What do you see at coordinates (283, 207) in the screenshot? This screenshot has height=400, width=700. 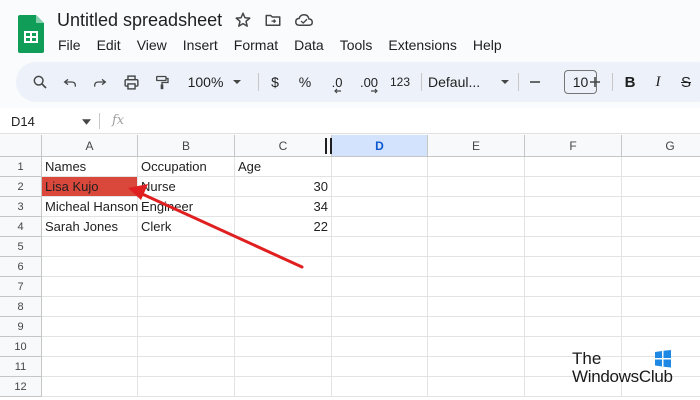 I see `cell-c3: 34` at bounding box center [283, 207].